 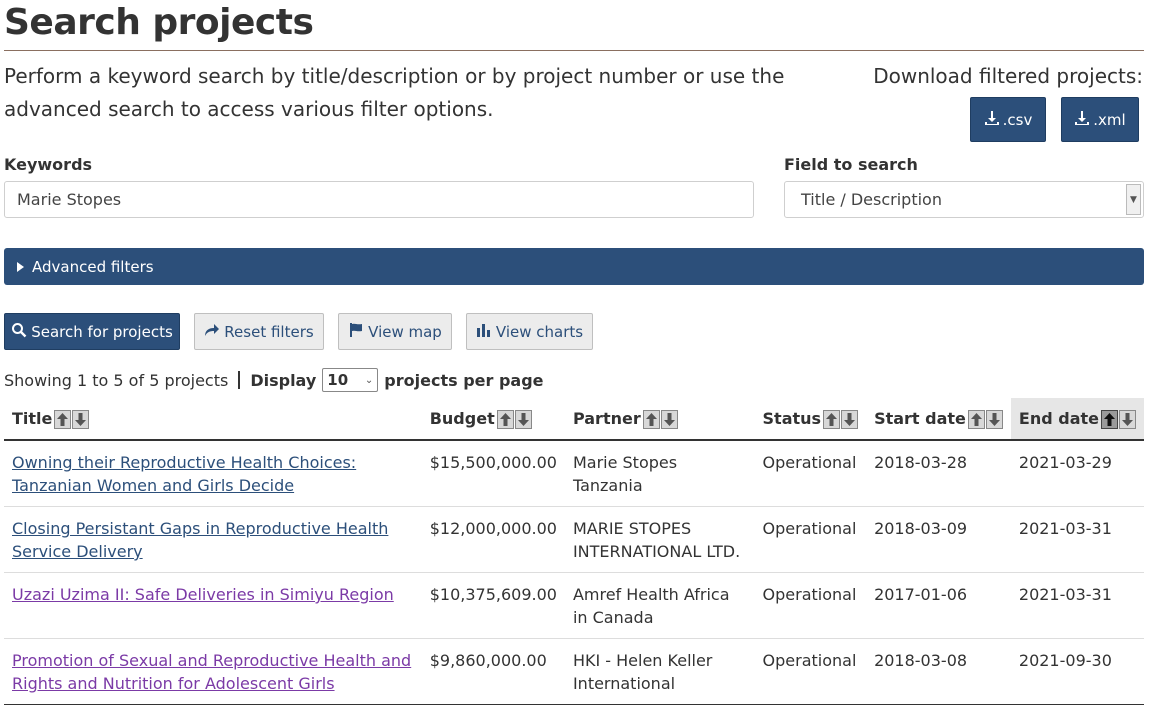 What do you see at coordinates (792, 418) in the screenshot?
I see `column-label: Status` at bounding box center [792, 418].